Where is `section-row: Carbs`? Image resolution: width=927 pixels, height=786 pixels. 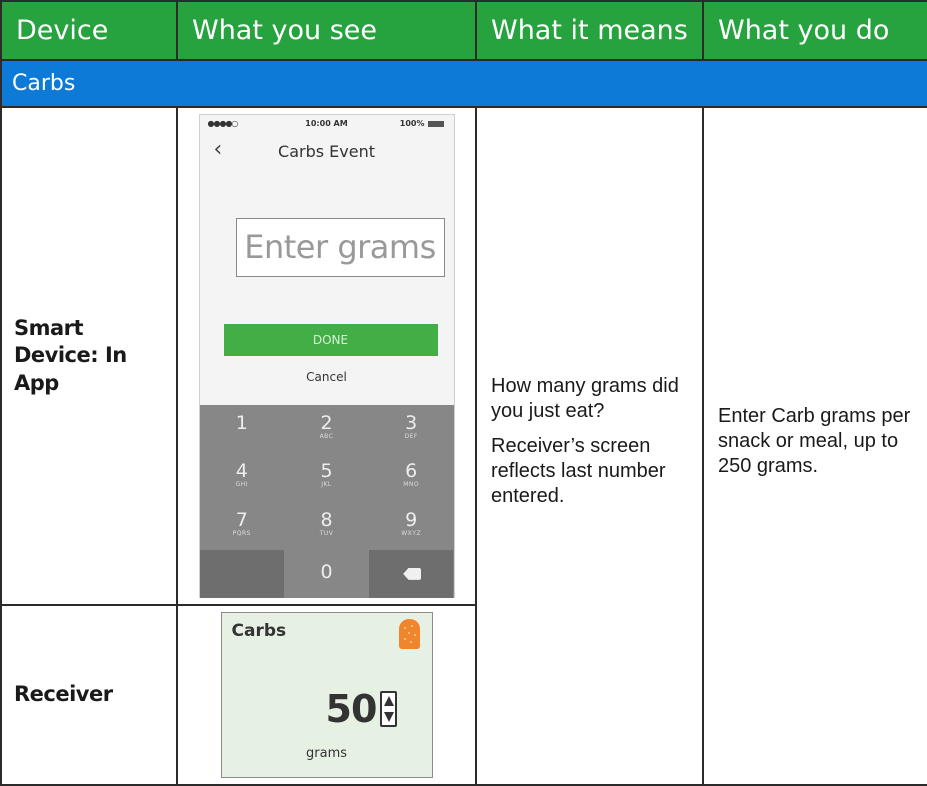 section-row: Carbs is located at coordinates (463, 83).